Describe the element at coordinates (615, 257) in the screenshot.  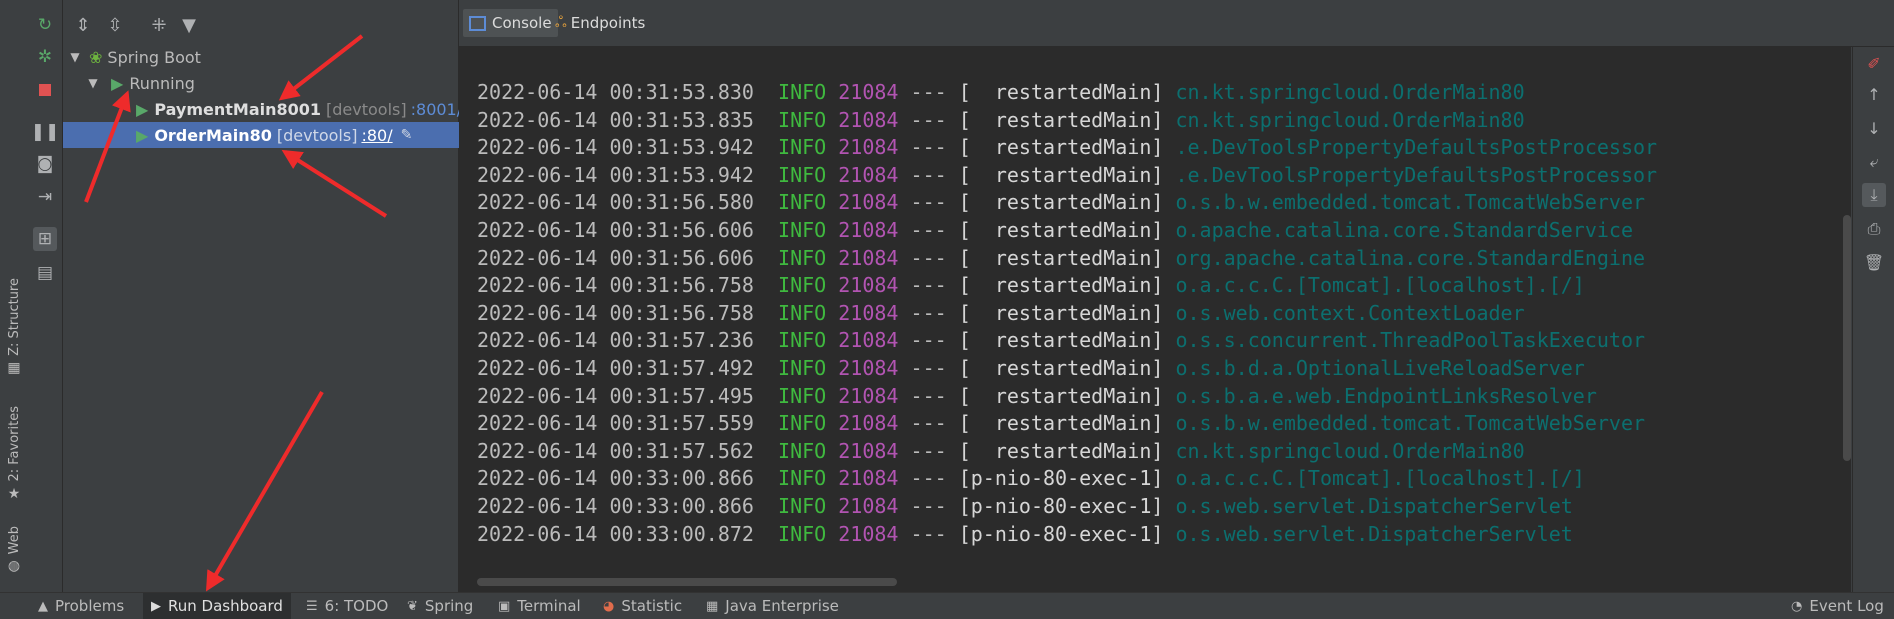
I see `log-ts: 2022-06-14 00:31:56.606` at that location.